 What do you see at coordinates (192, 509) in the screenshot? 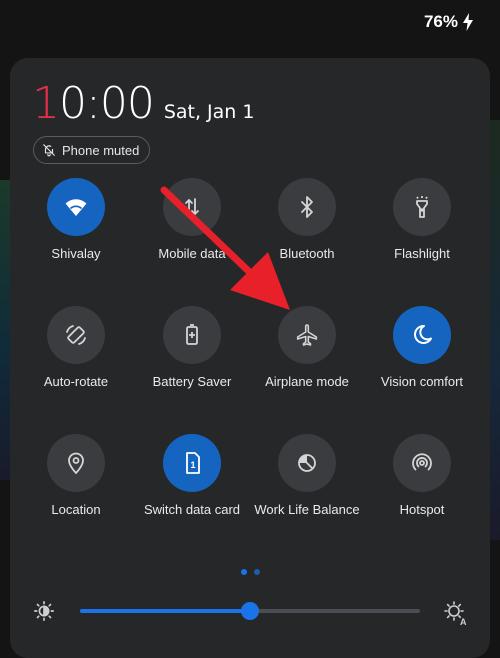
I see `tile-label: Switch data card` at bounding box center [192, 509].